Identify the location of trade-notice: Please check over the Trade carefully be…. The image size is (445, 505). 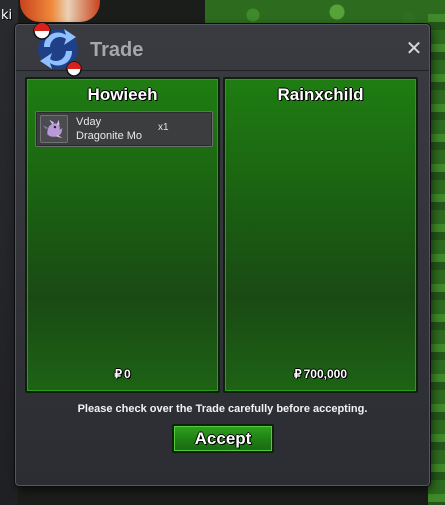
(222, 409).